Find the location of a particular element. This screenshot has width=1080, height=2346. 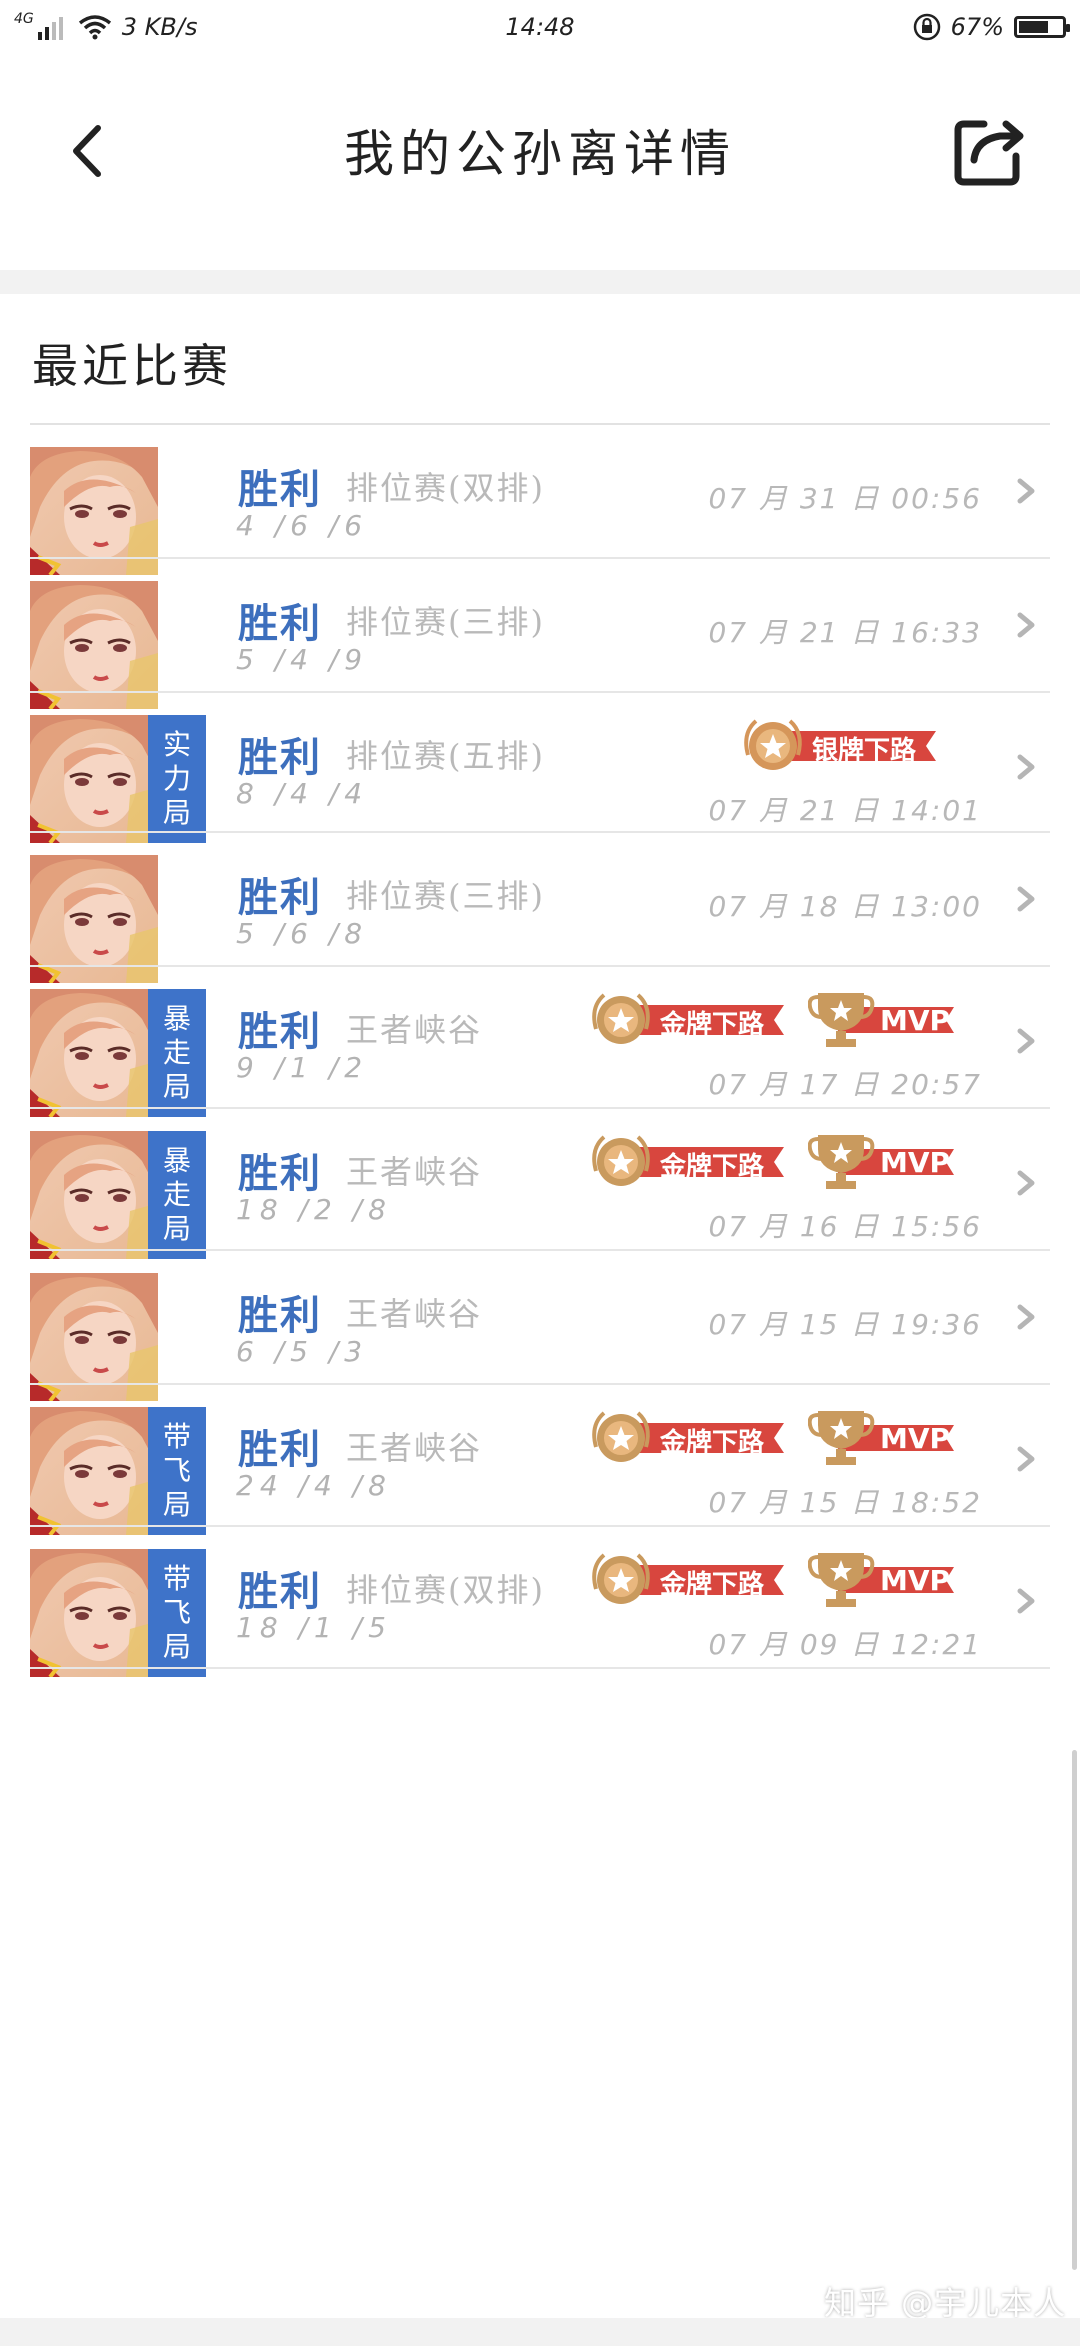

match-tag: 实力局 is located at coordinates (177, 779).